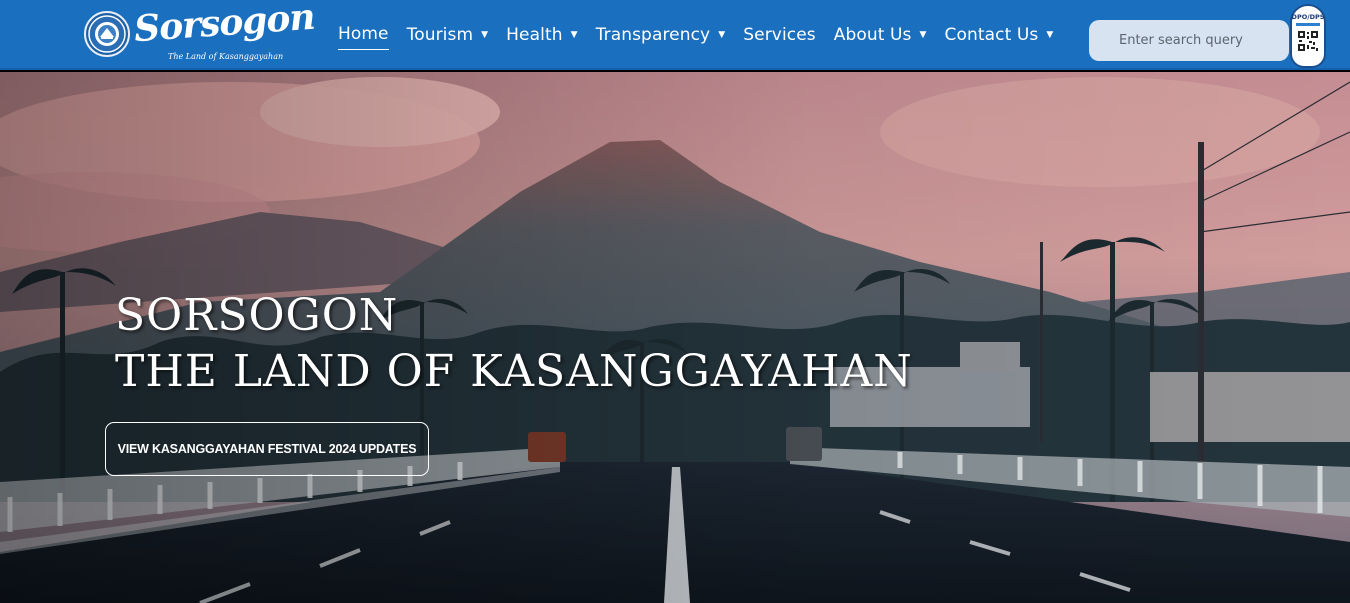  What do you see at coordinates (1308, 24) in the screenshot?
I see `badge-stripe` at bounding box center [1308, 24].